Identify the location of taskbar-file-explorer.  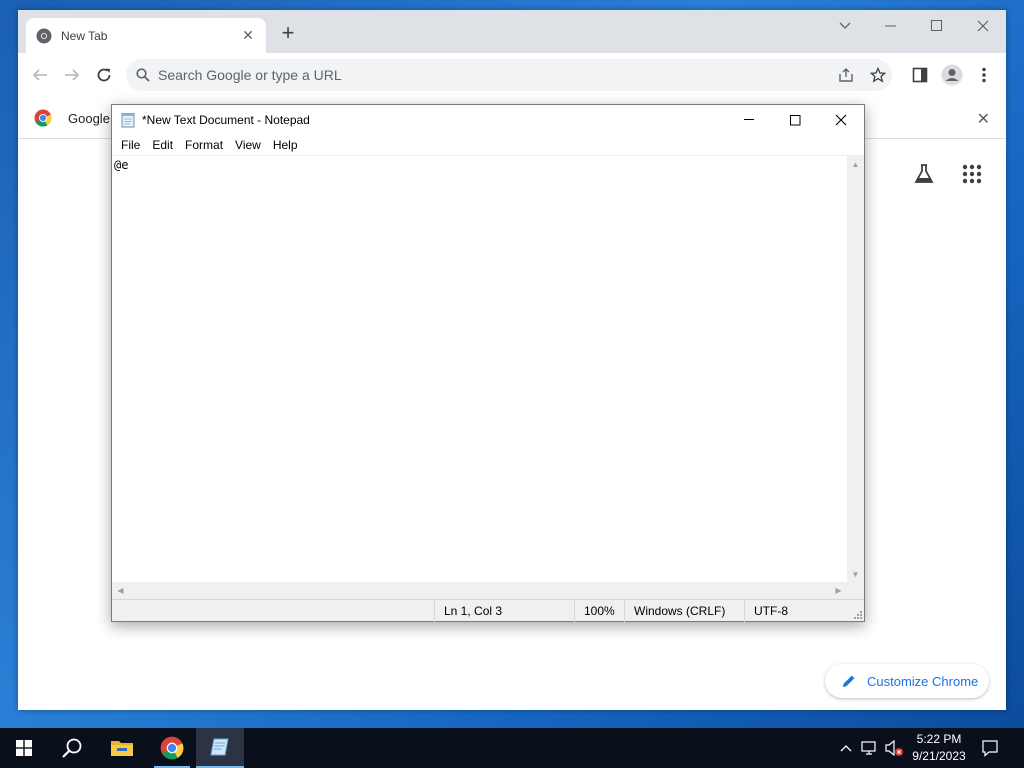
(122, 748).